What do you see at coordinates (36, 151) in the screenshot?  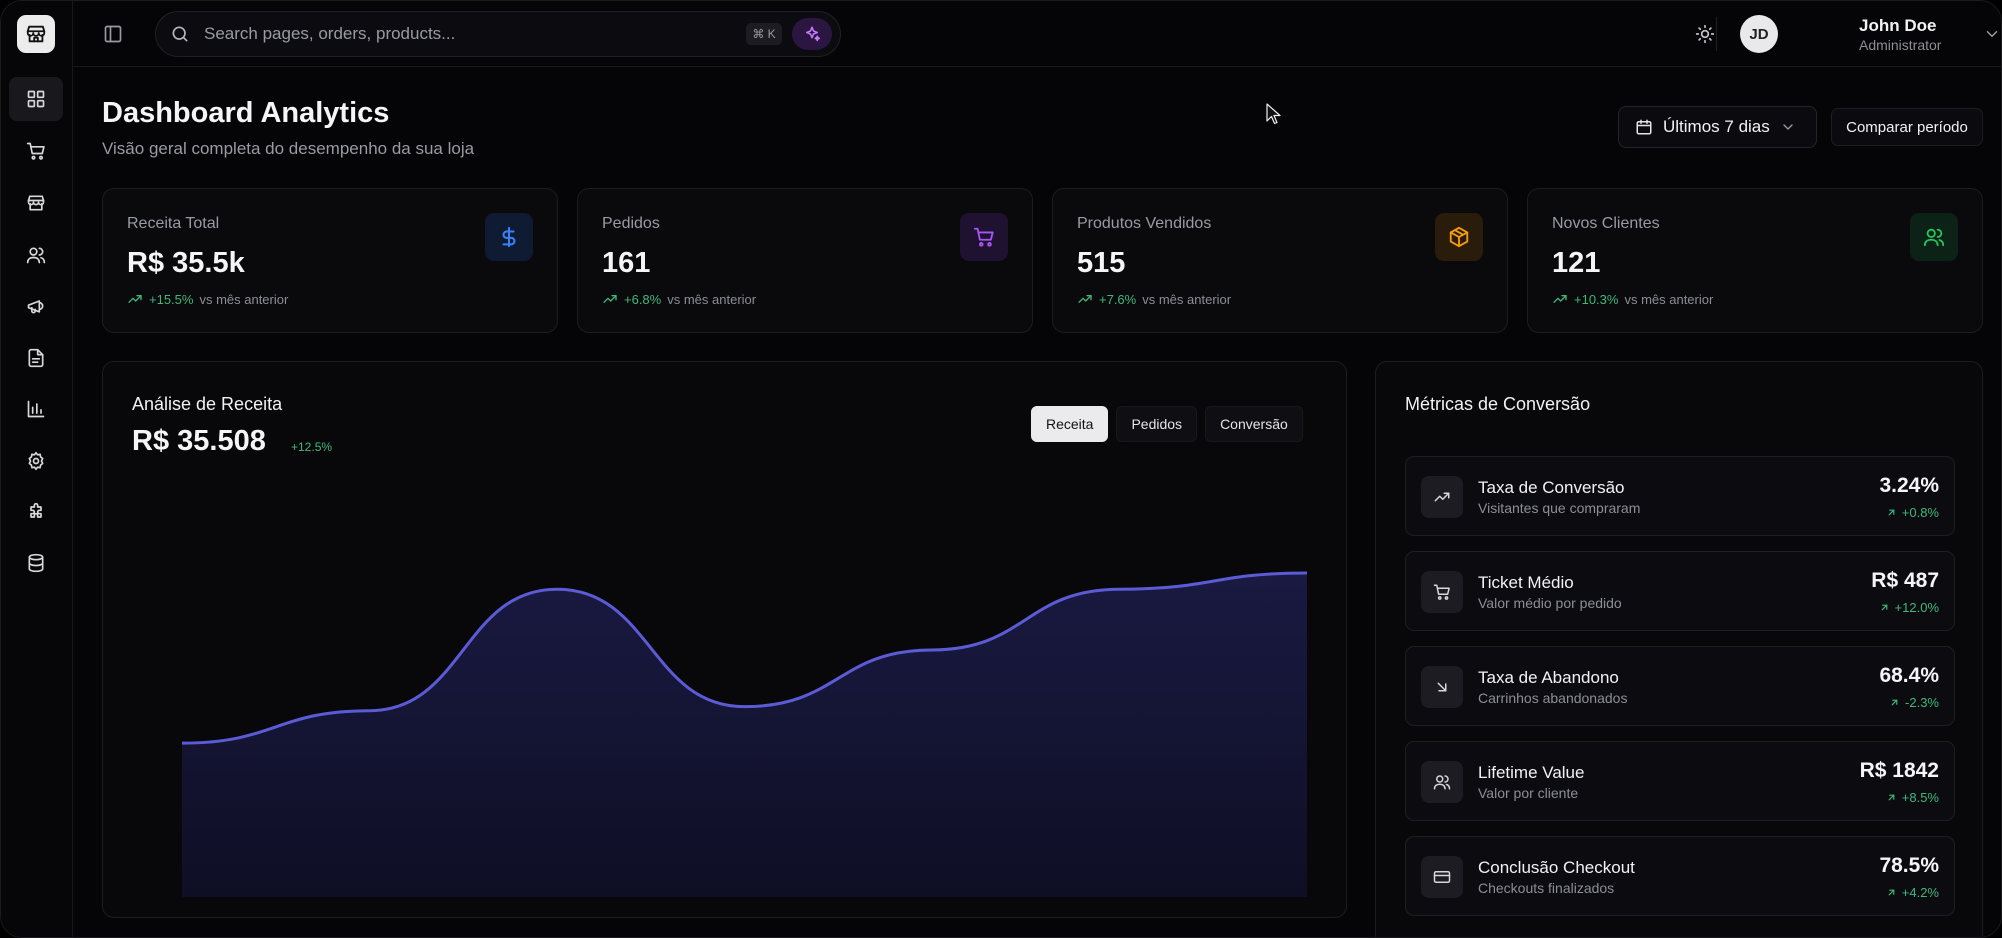 I see `sidebar-item-orders` at bounding box center [36, 151].